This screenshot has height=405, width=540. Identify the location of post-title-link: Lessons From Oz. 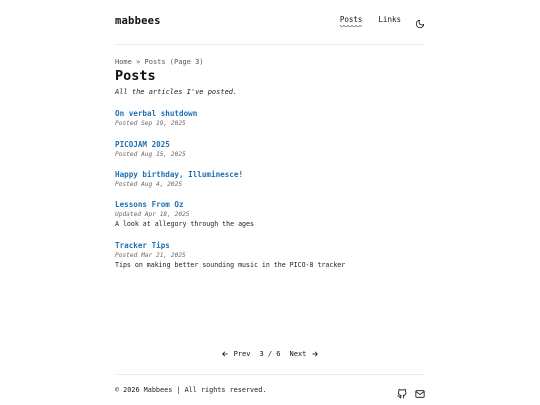
(270, 204).